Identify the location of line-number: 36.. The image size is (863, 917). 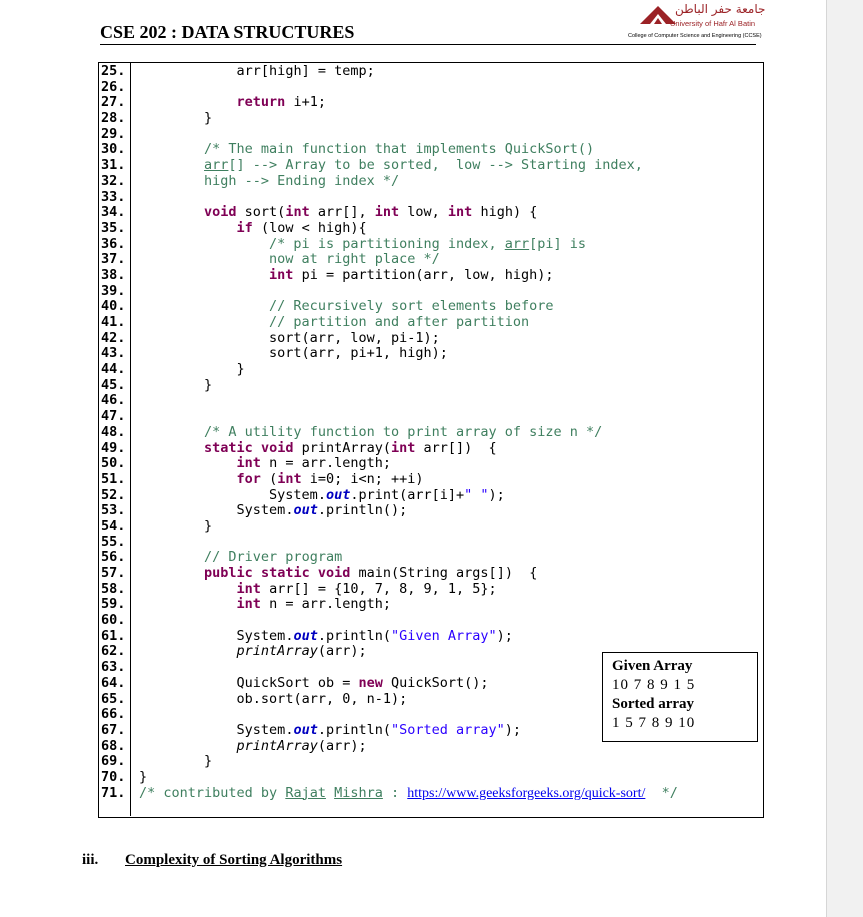
(113, 243).